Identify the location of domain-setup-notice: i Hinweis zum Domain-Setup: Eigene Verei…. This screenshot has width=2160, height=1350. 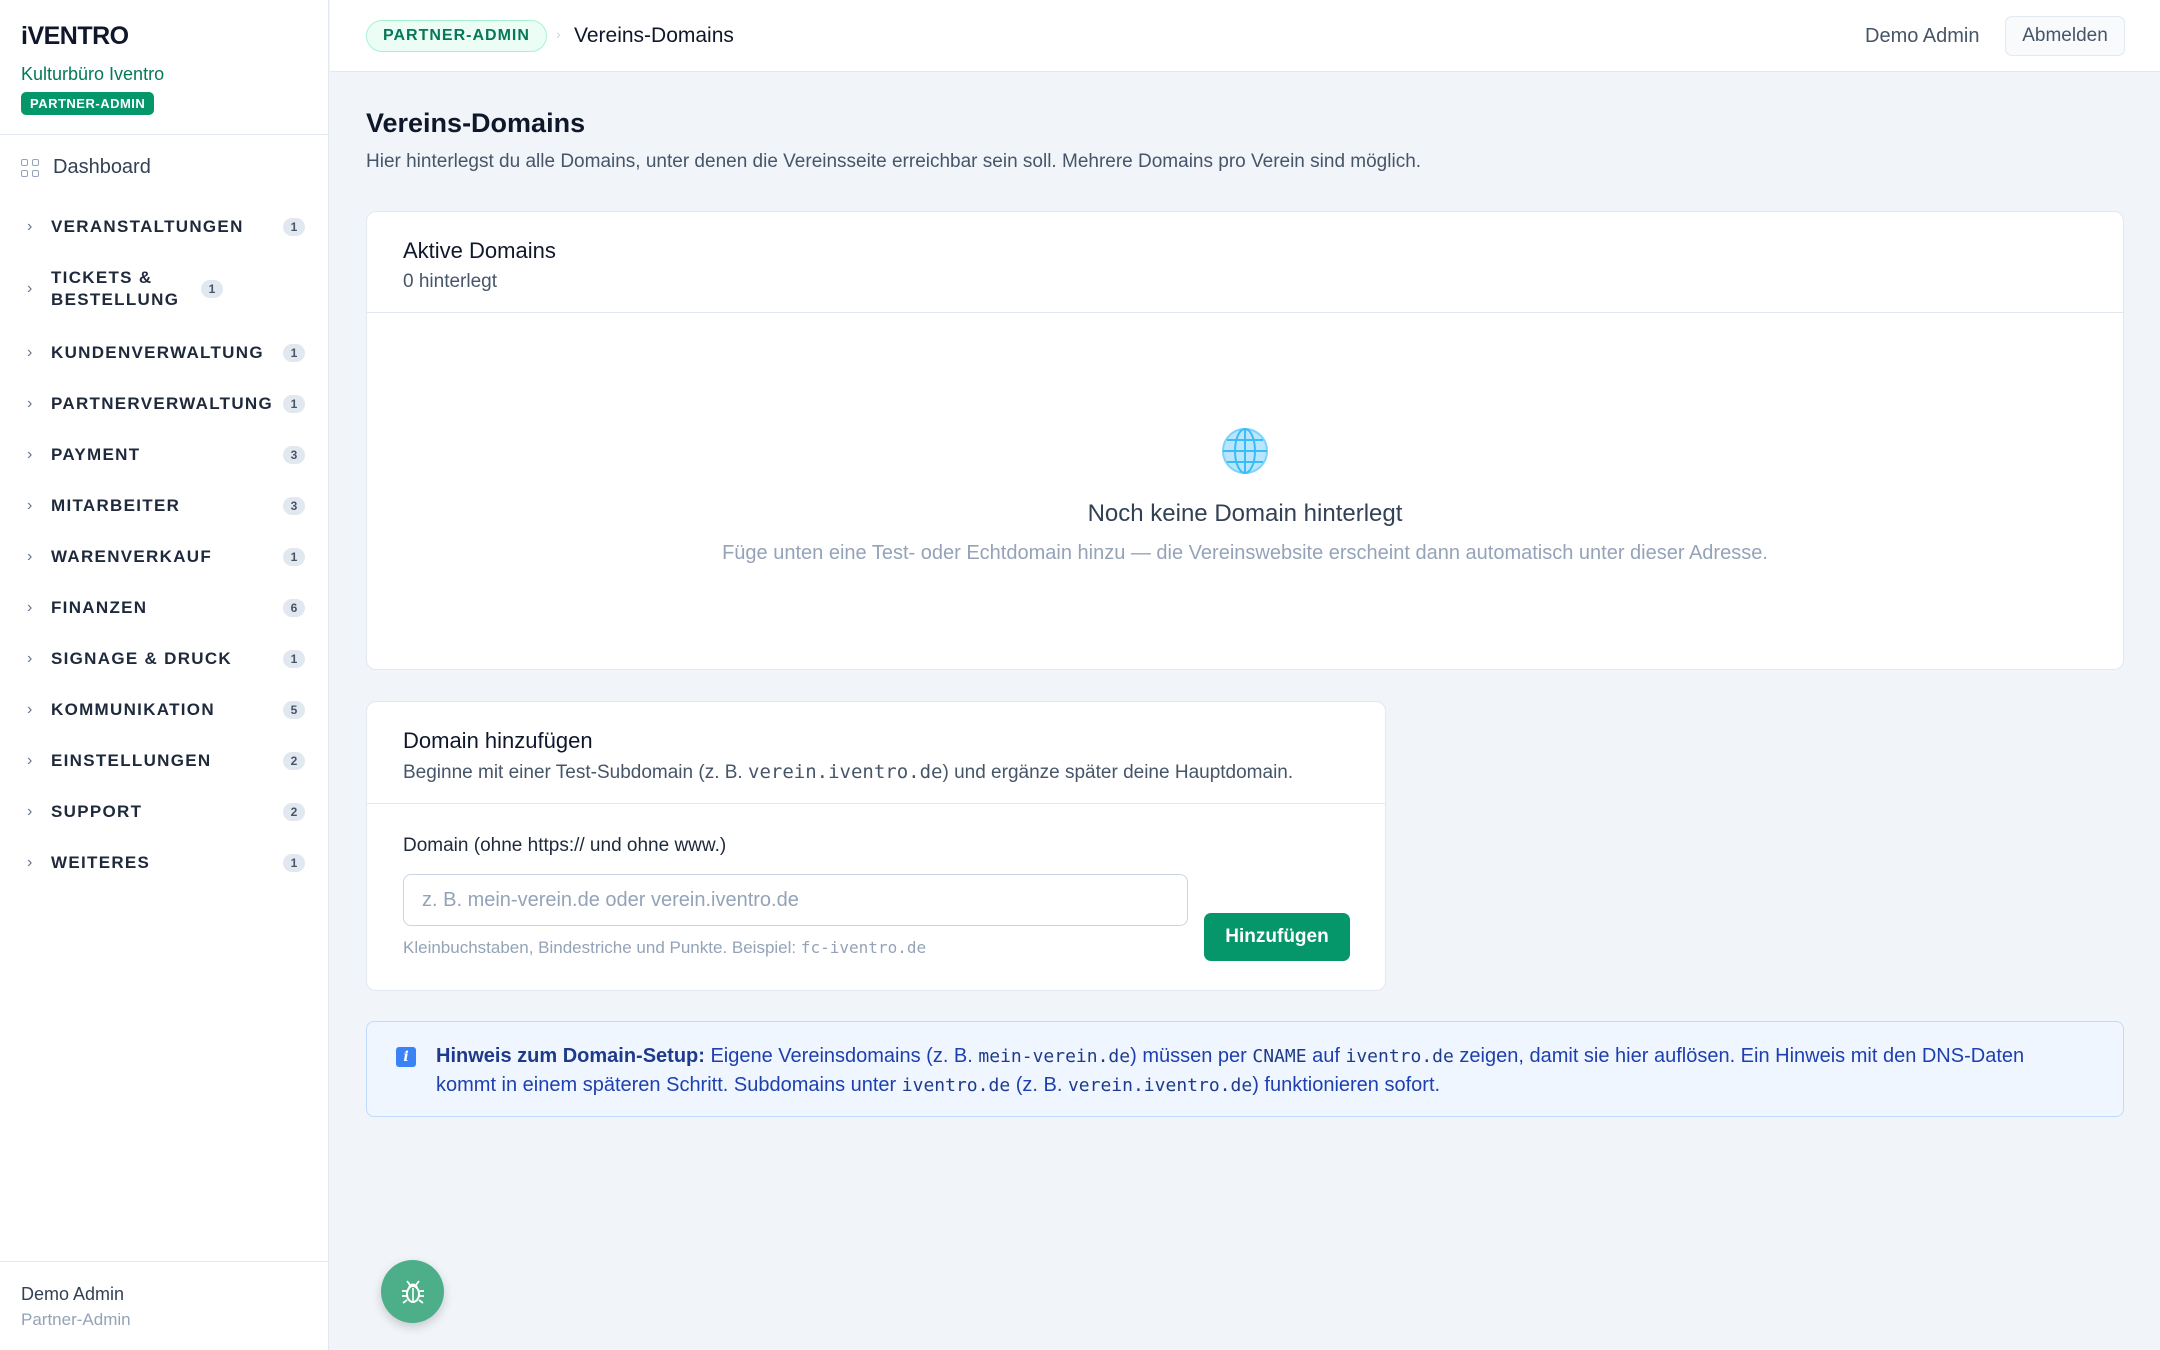
(1245, 1069).